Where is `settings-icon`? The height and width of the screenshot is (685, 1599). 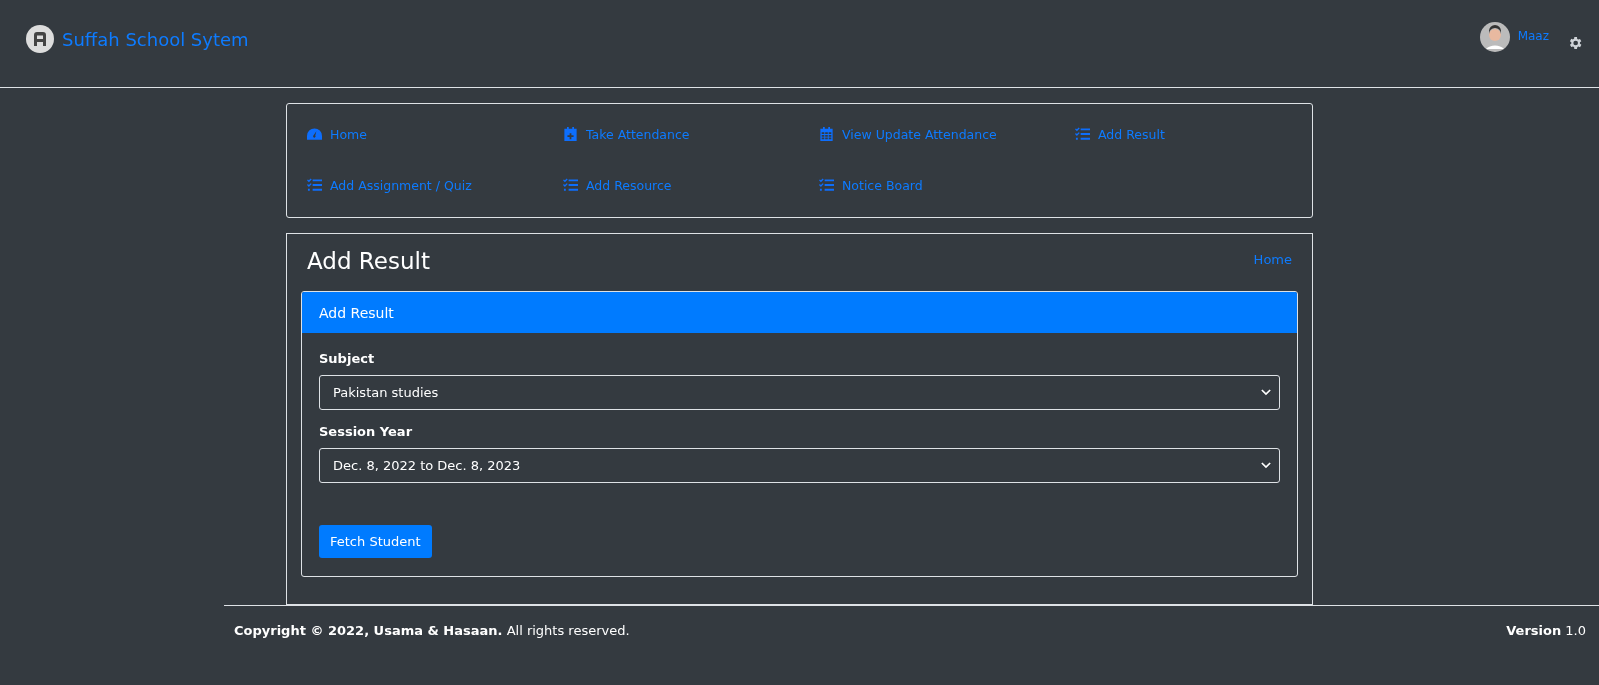
settings-icon is located at coordinates (1575, 43).